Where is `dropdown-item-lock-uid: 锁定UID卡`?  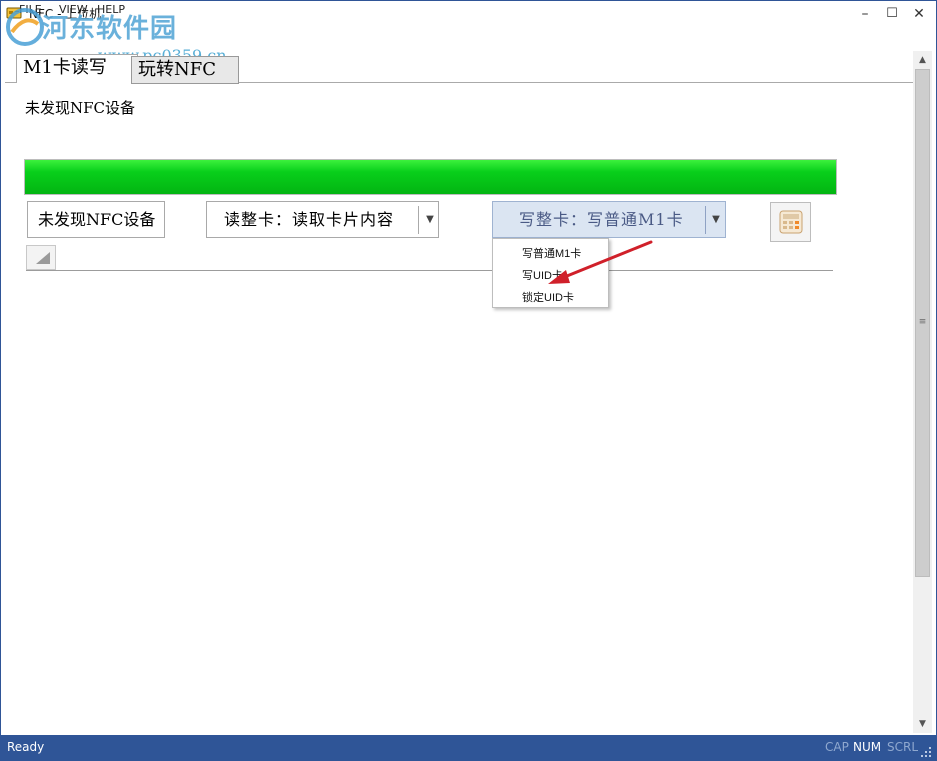 dropdown-item-lock-uid: 锁定UID卡 is located at coordinates (548, 297).